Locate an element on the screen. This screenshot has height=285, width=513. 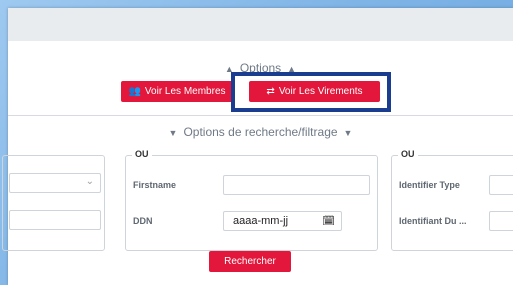
chevron-down-icon: ⌄ is located at coordinates (89, 181).